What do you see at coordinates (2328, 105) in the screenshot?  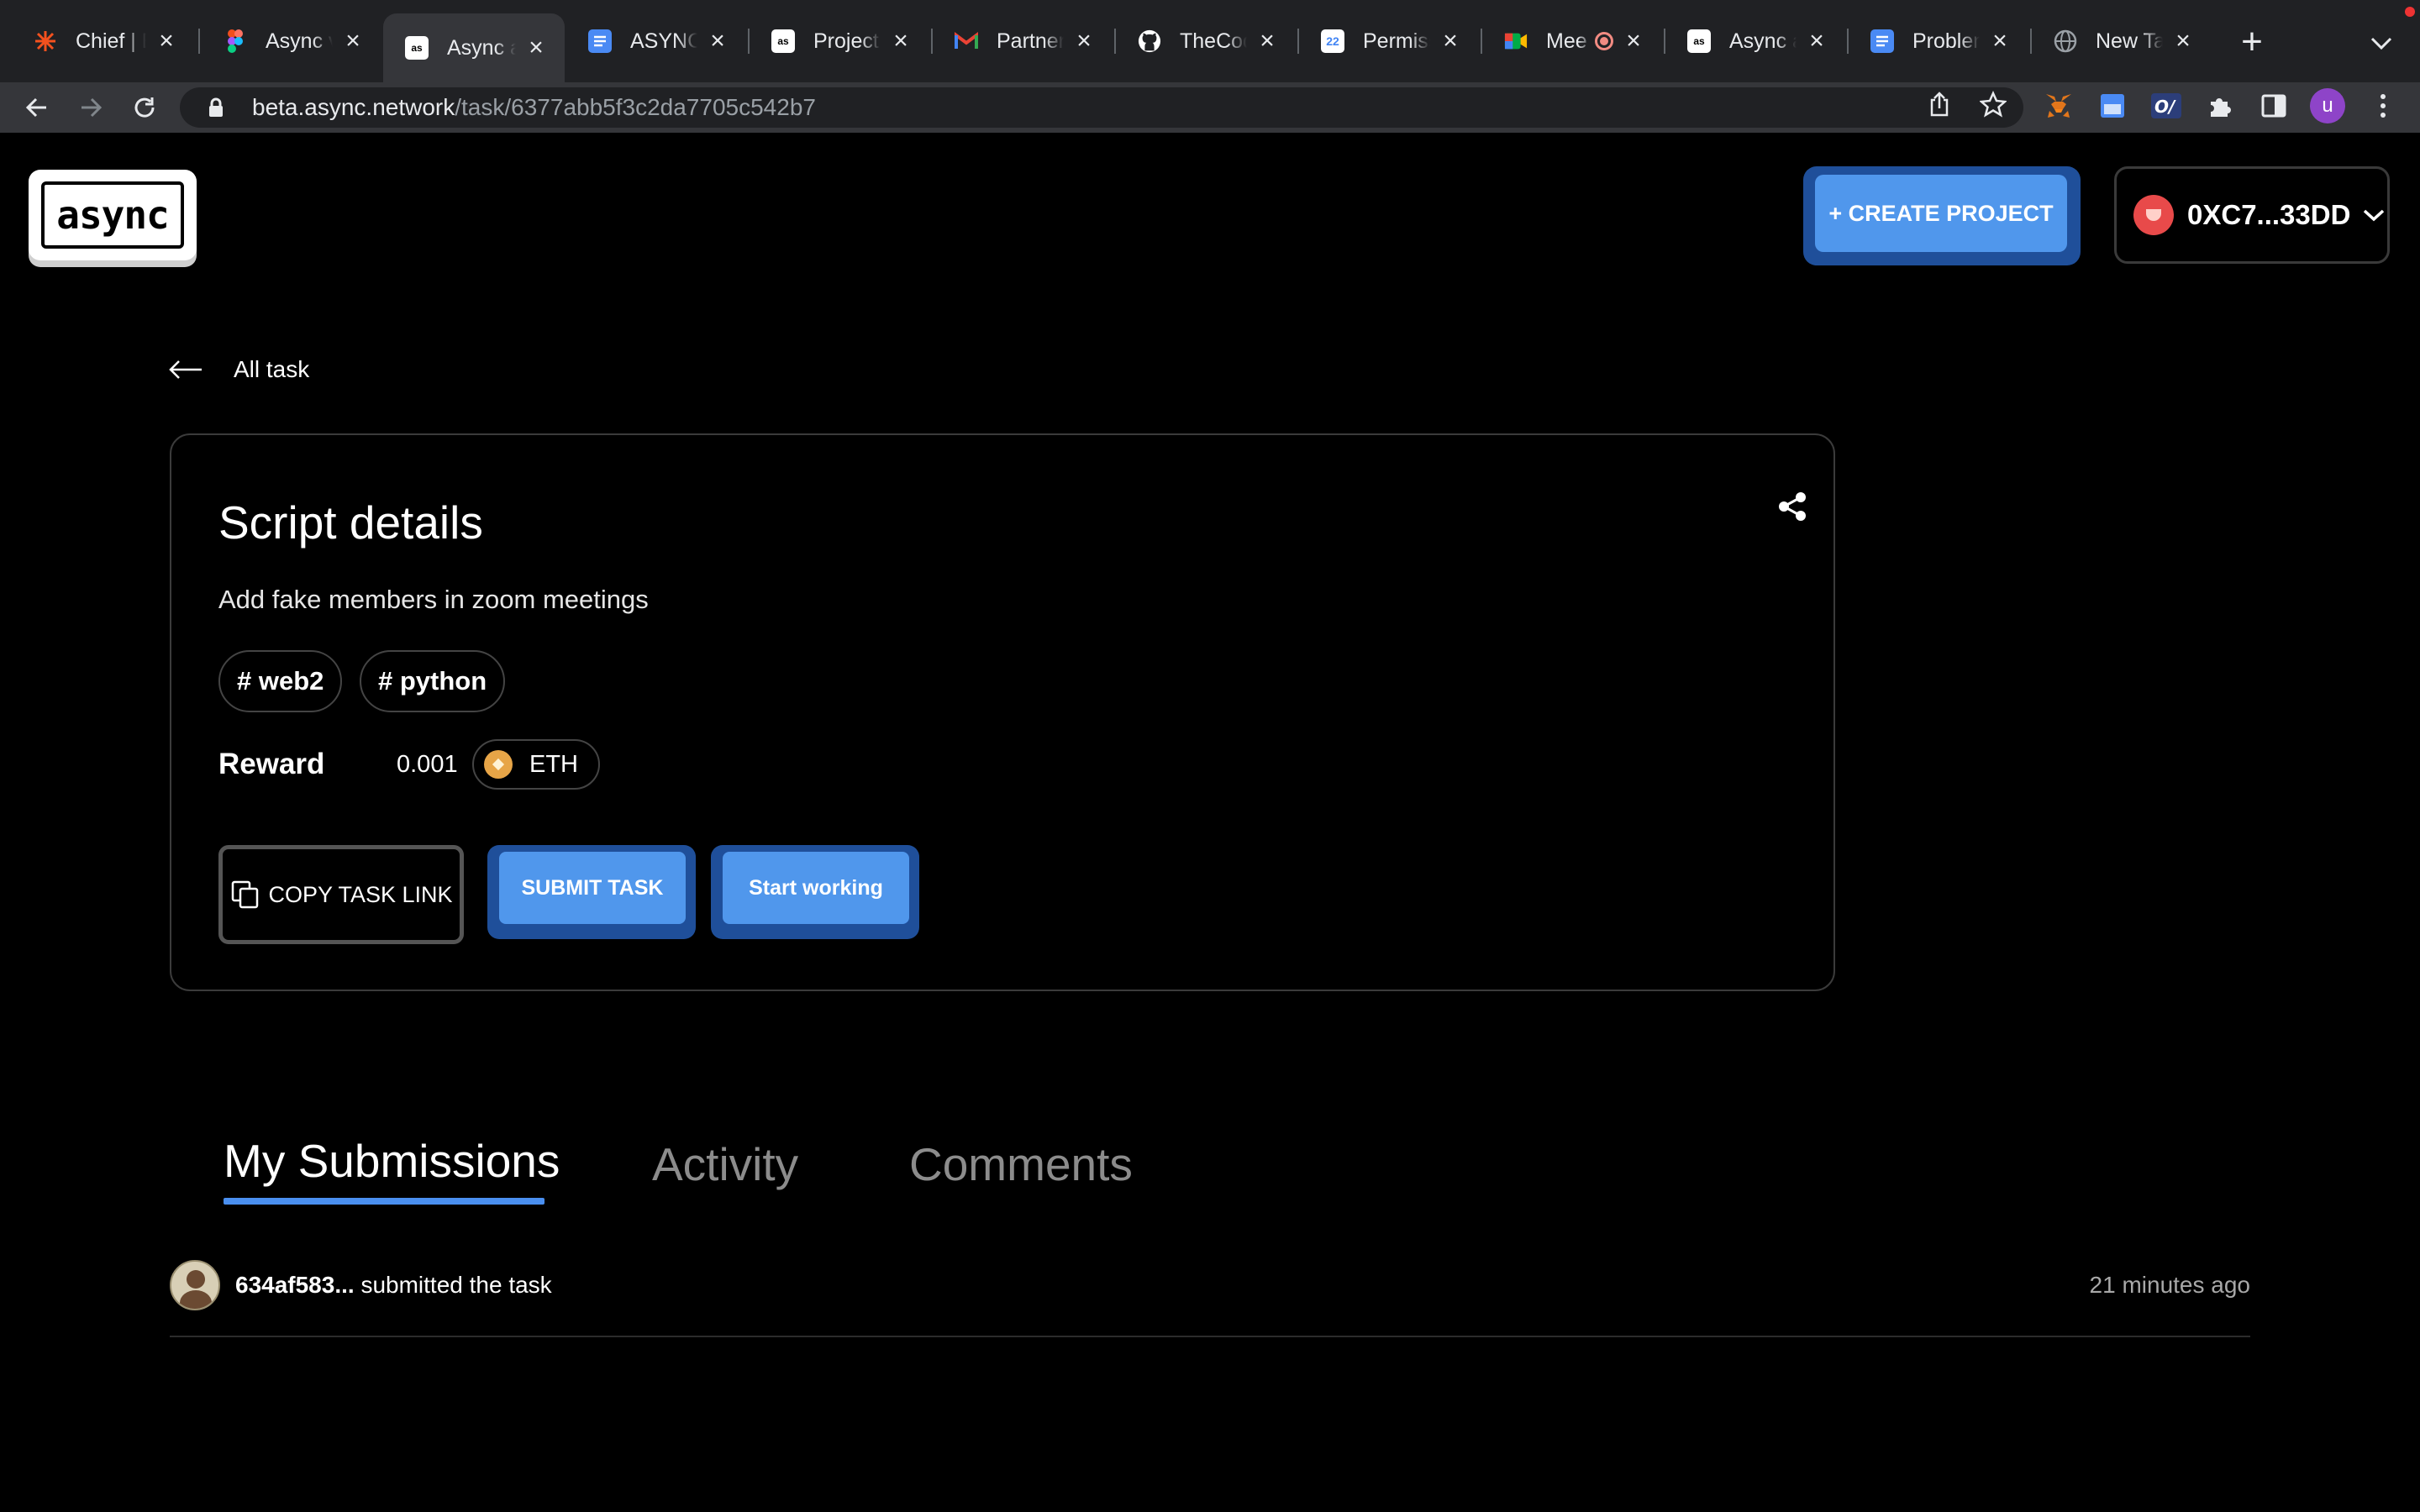 I see `profile-avatar: u` at bounding box center [2328, 105].